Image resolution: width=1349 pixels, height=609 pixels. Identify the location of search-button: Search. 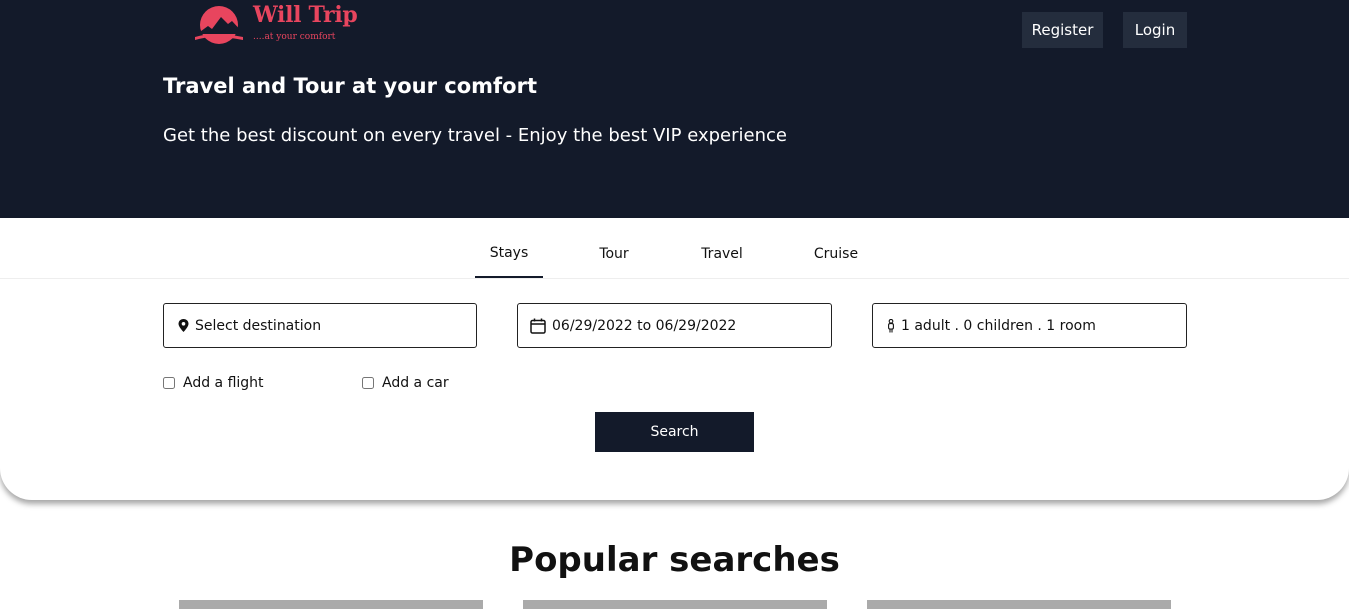
(674, 432).